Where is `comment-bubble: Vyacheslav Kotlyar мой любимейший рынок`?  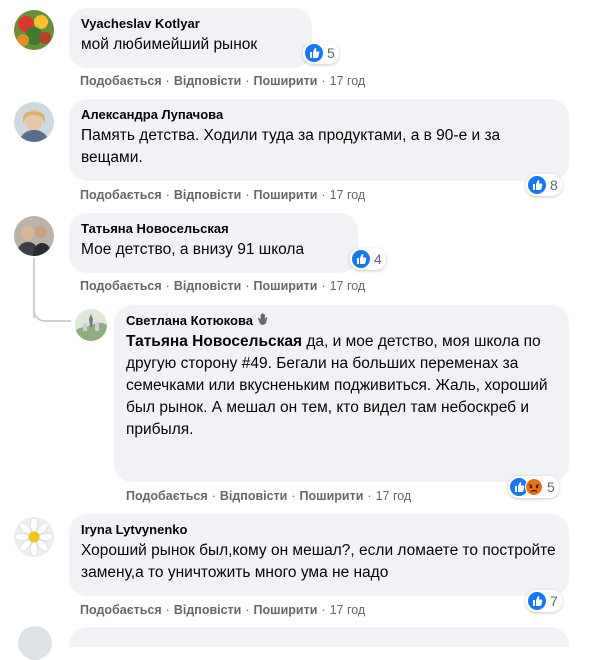 comment-bubble: Vyacheslav Kotlyar мой любимейший рынок is located at coordinates (190, 38).